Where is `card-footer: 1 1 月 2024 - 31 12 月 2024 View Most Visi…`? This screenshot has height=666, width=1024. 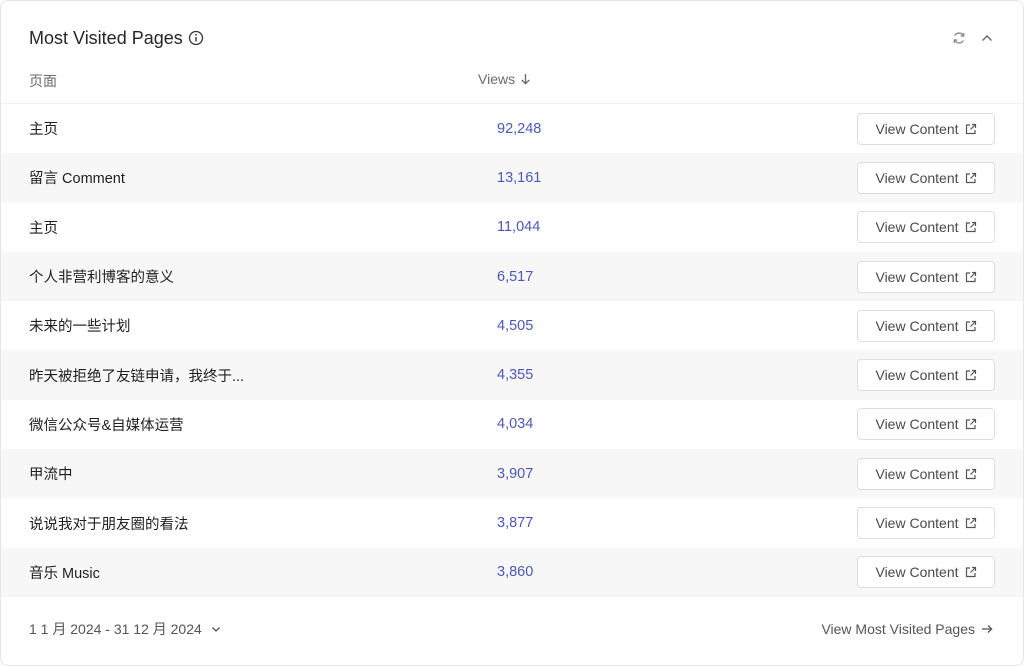
card-footer: 1 1 月 2024 - 31 12 月 2024 View Most Visi… is located at coordinates (511, 629).